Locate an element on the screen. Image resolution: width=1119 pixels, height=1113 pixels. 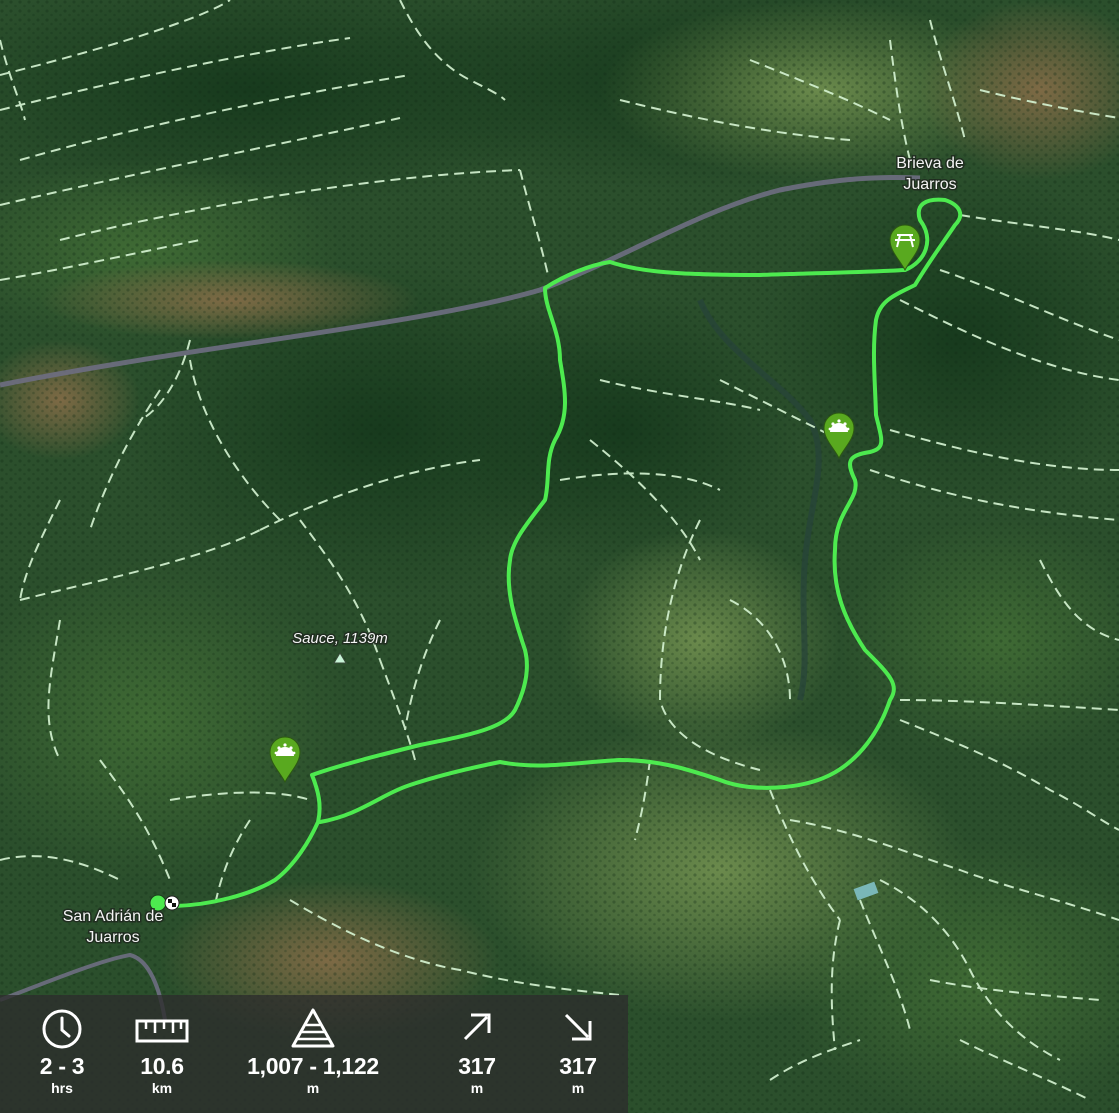
arrow-down-right-icon is located at coordinates (578, 1027).